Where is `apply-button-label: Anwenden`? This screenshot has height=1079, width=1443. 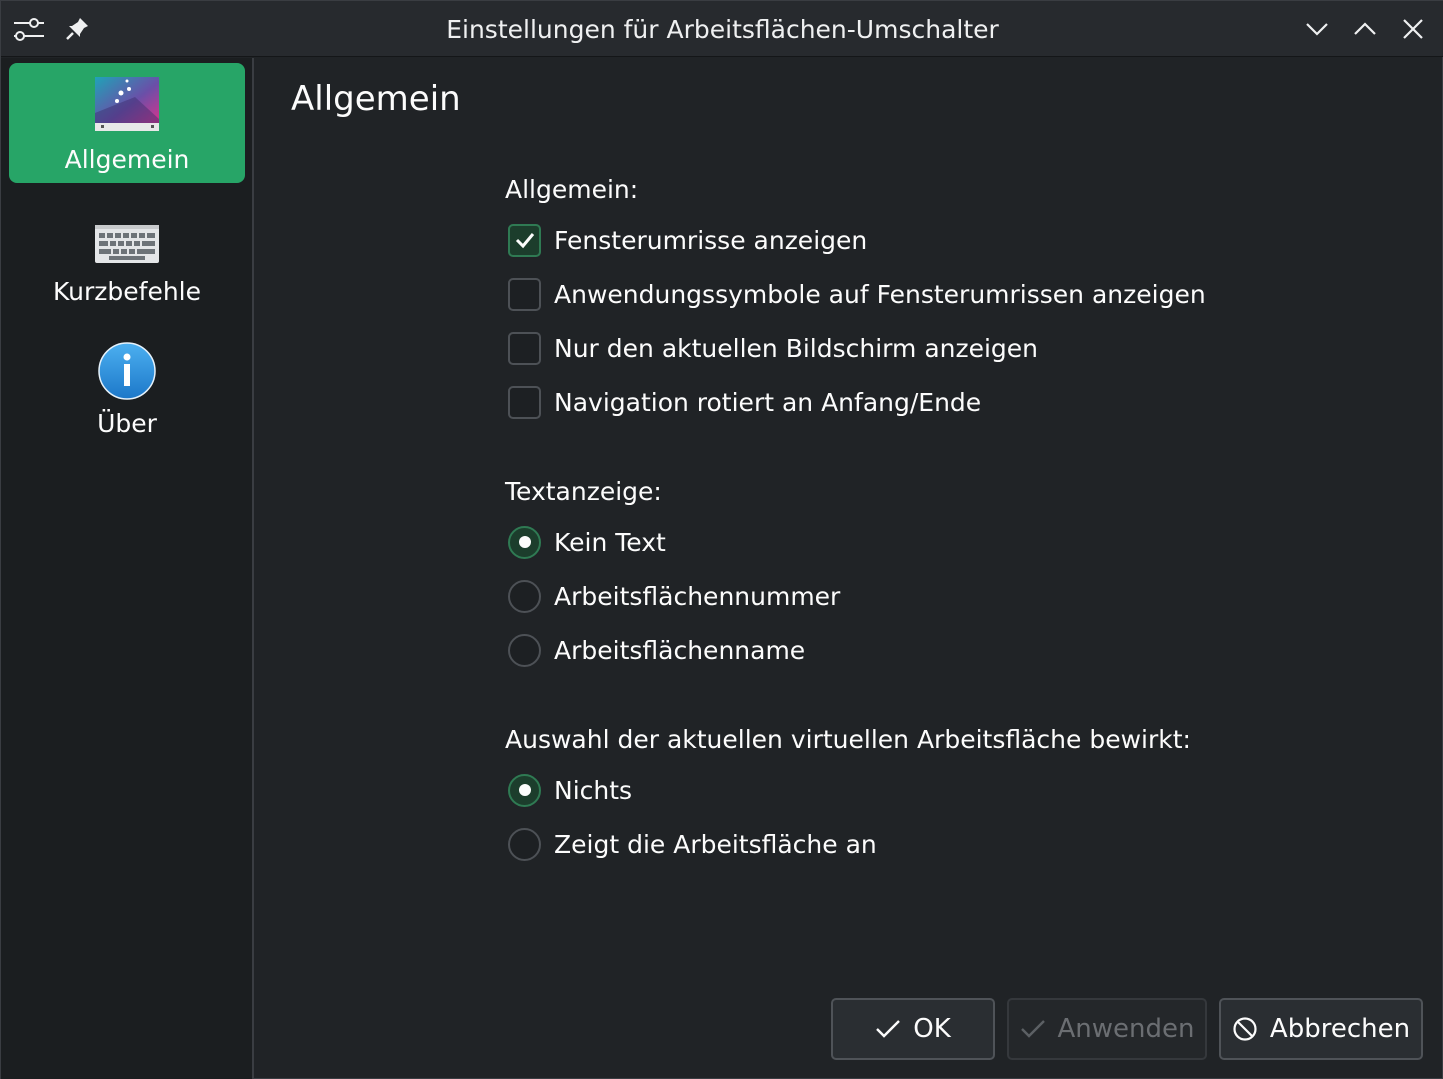 apply-button-label: Anwenden is located at coordinates (1126, 1029).